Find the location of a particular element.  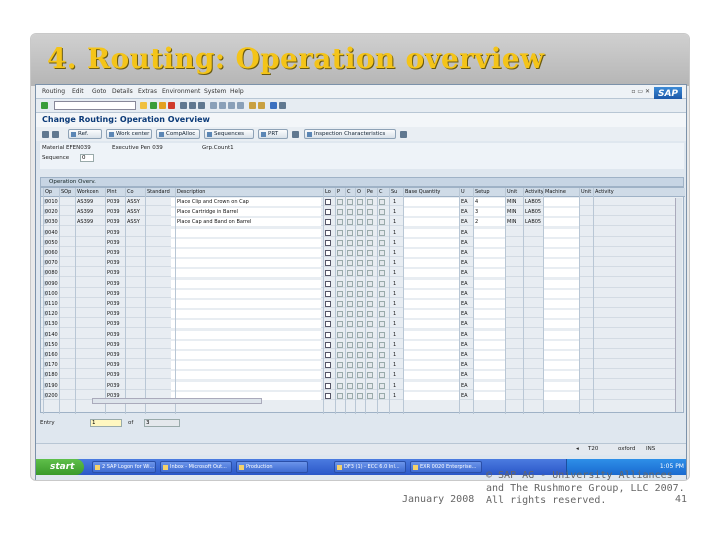

cell-setup: 4 is located at coordinates (476, 202).